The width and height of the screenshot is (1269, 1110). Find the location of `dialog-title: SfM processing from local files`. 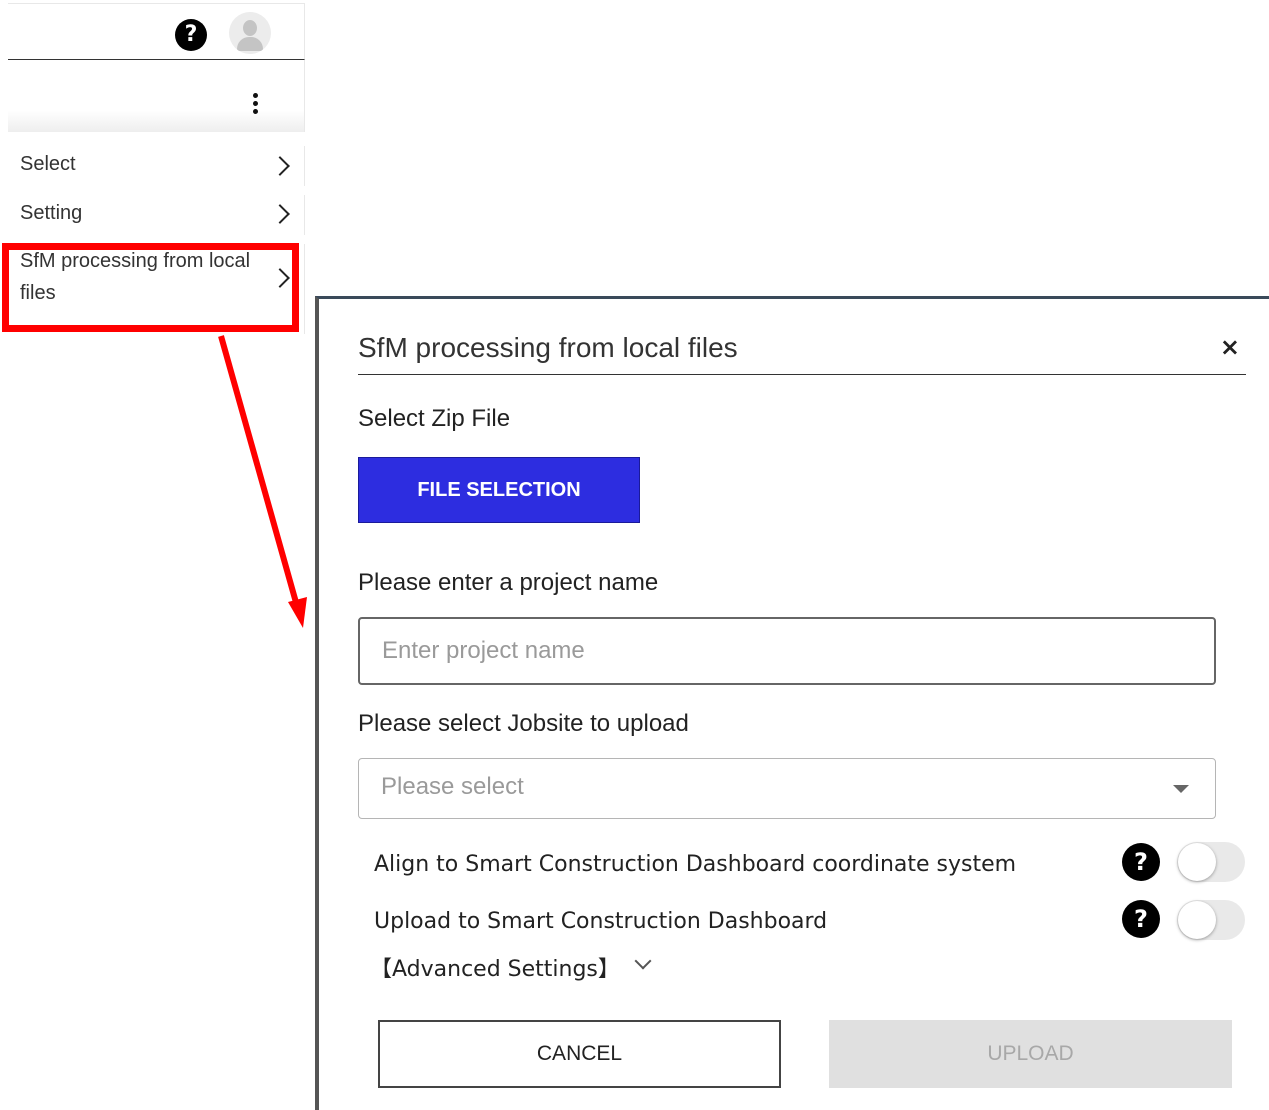

dialog-title: SfM processing from local files is located at coordinates (548, 347).